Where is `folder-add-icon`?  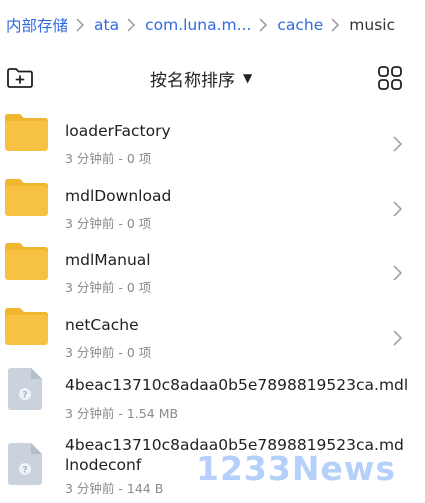 folder-add-icon is located at coordinates (20, 78).